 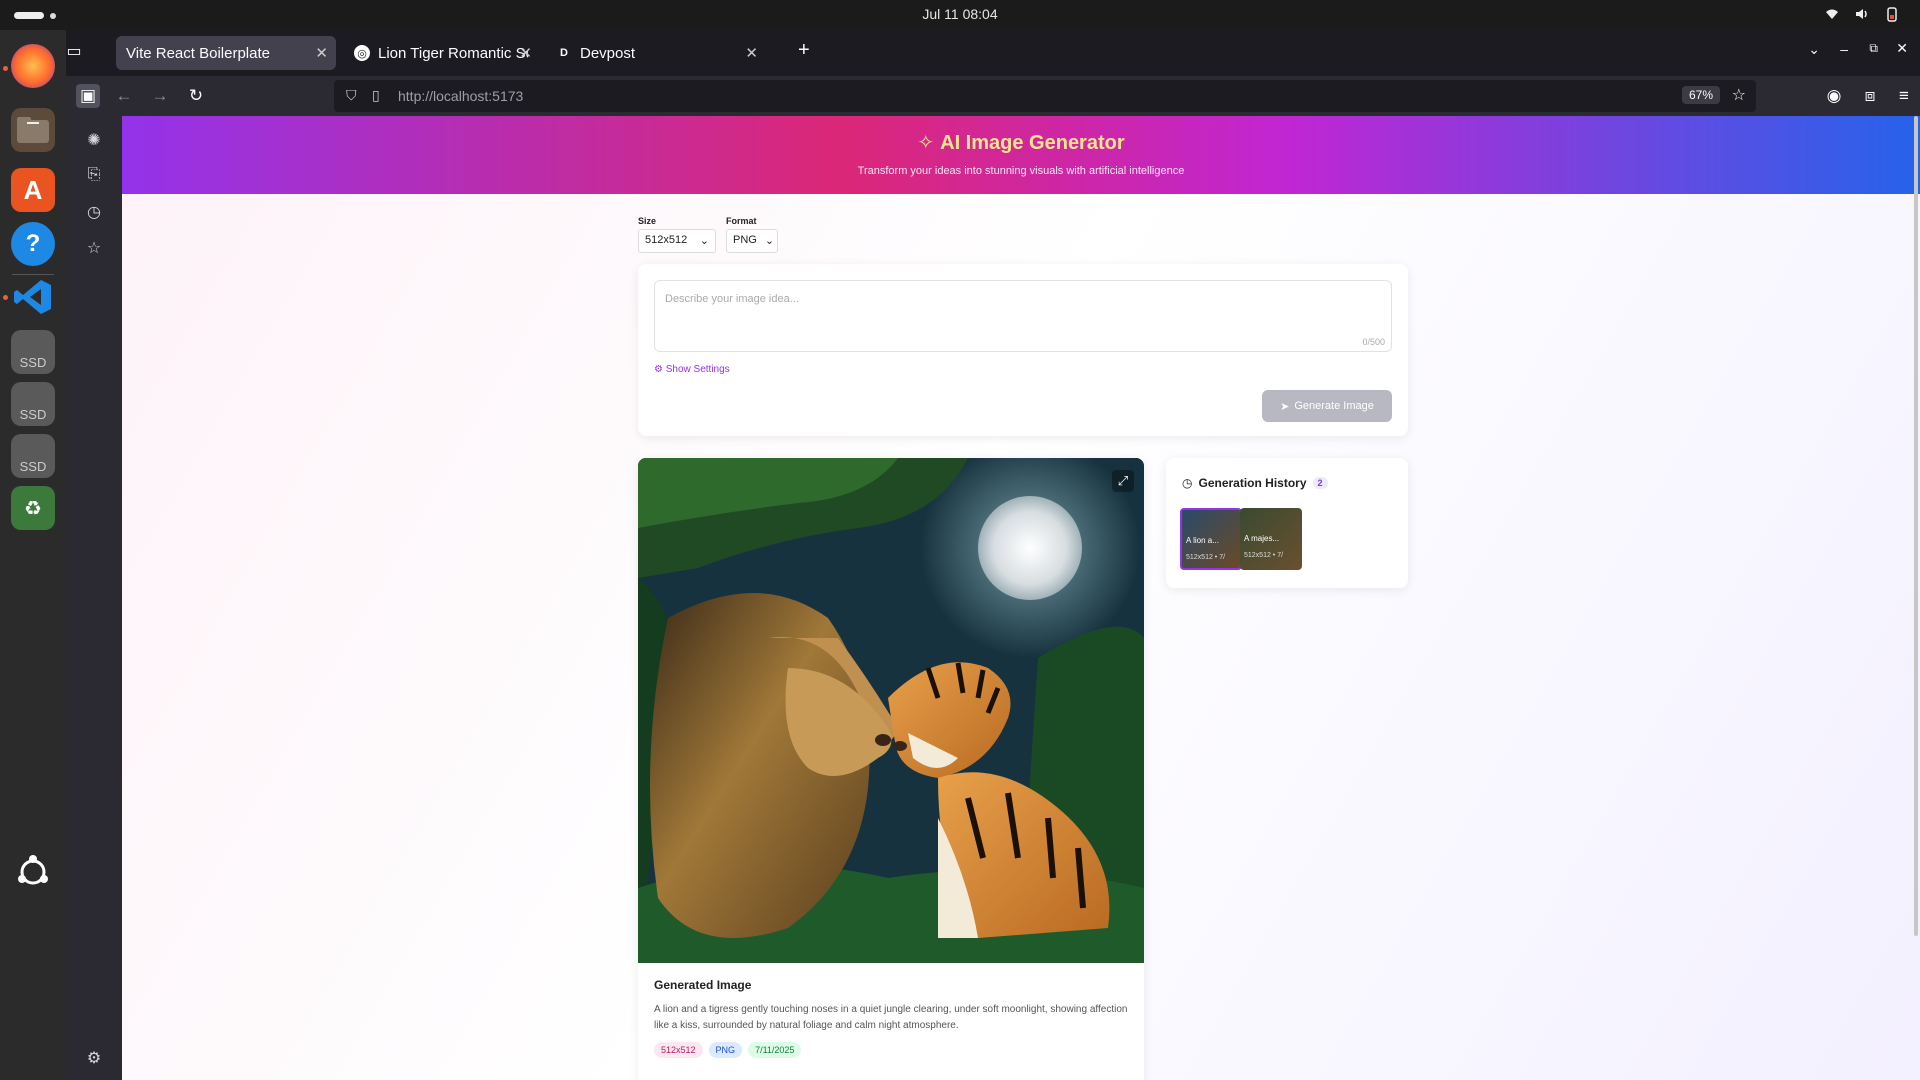 I want to click on tab-list-chevron-icon: ⌄, so click(x=1814, y=49).